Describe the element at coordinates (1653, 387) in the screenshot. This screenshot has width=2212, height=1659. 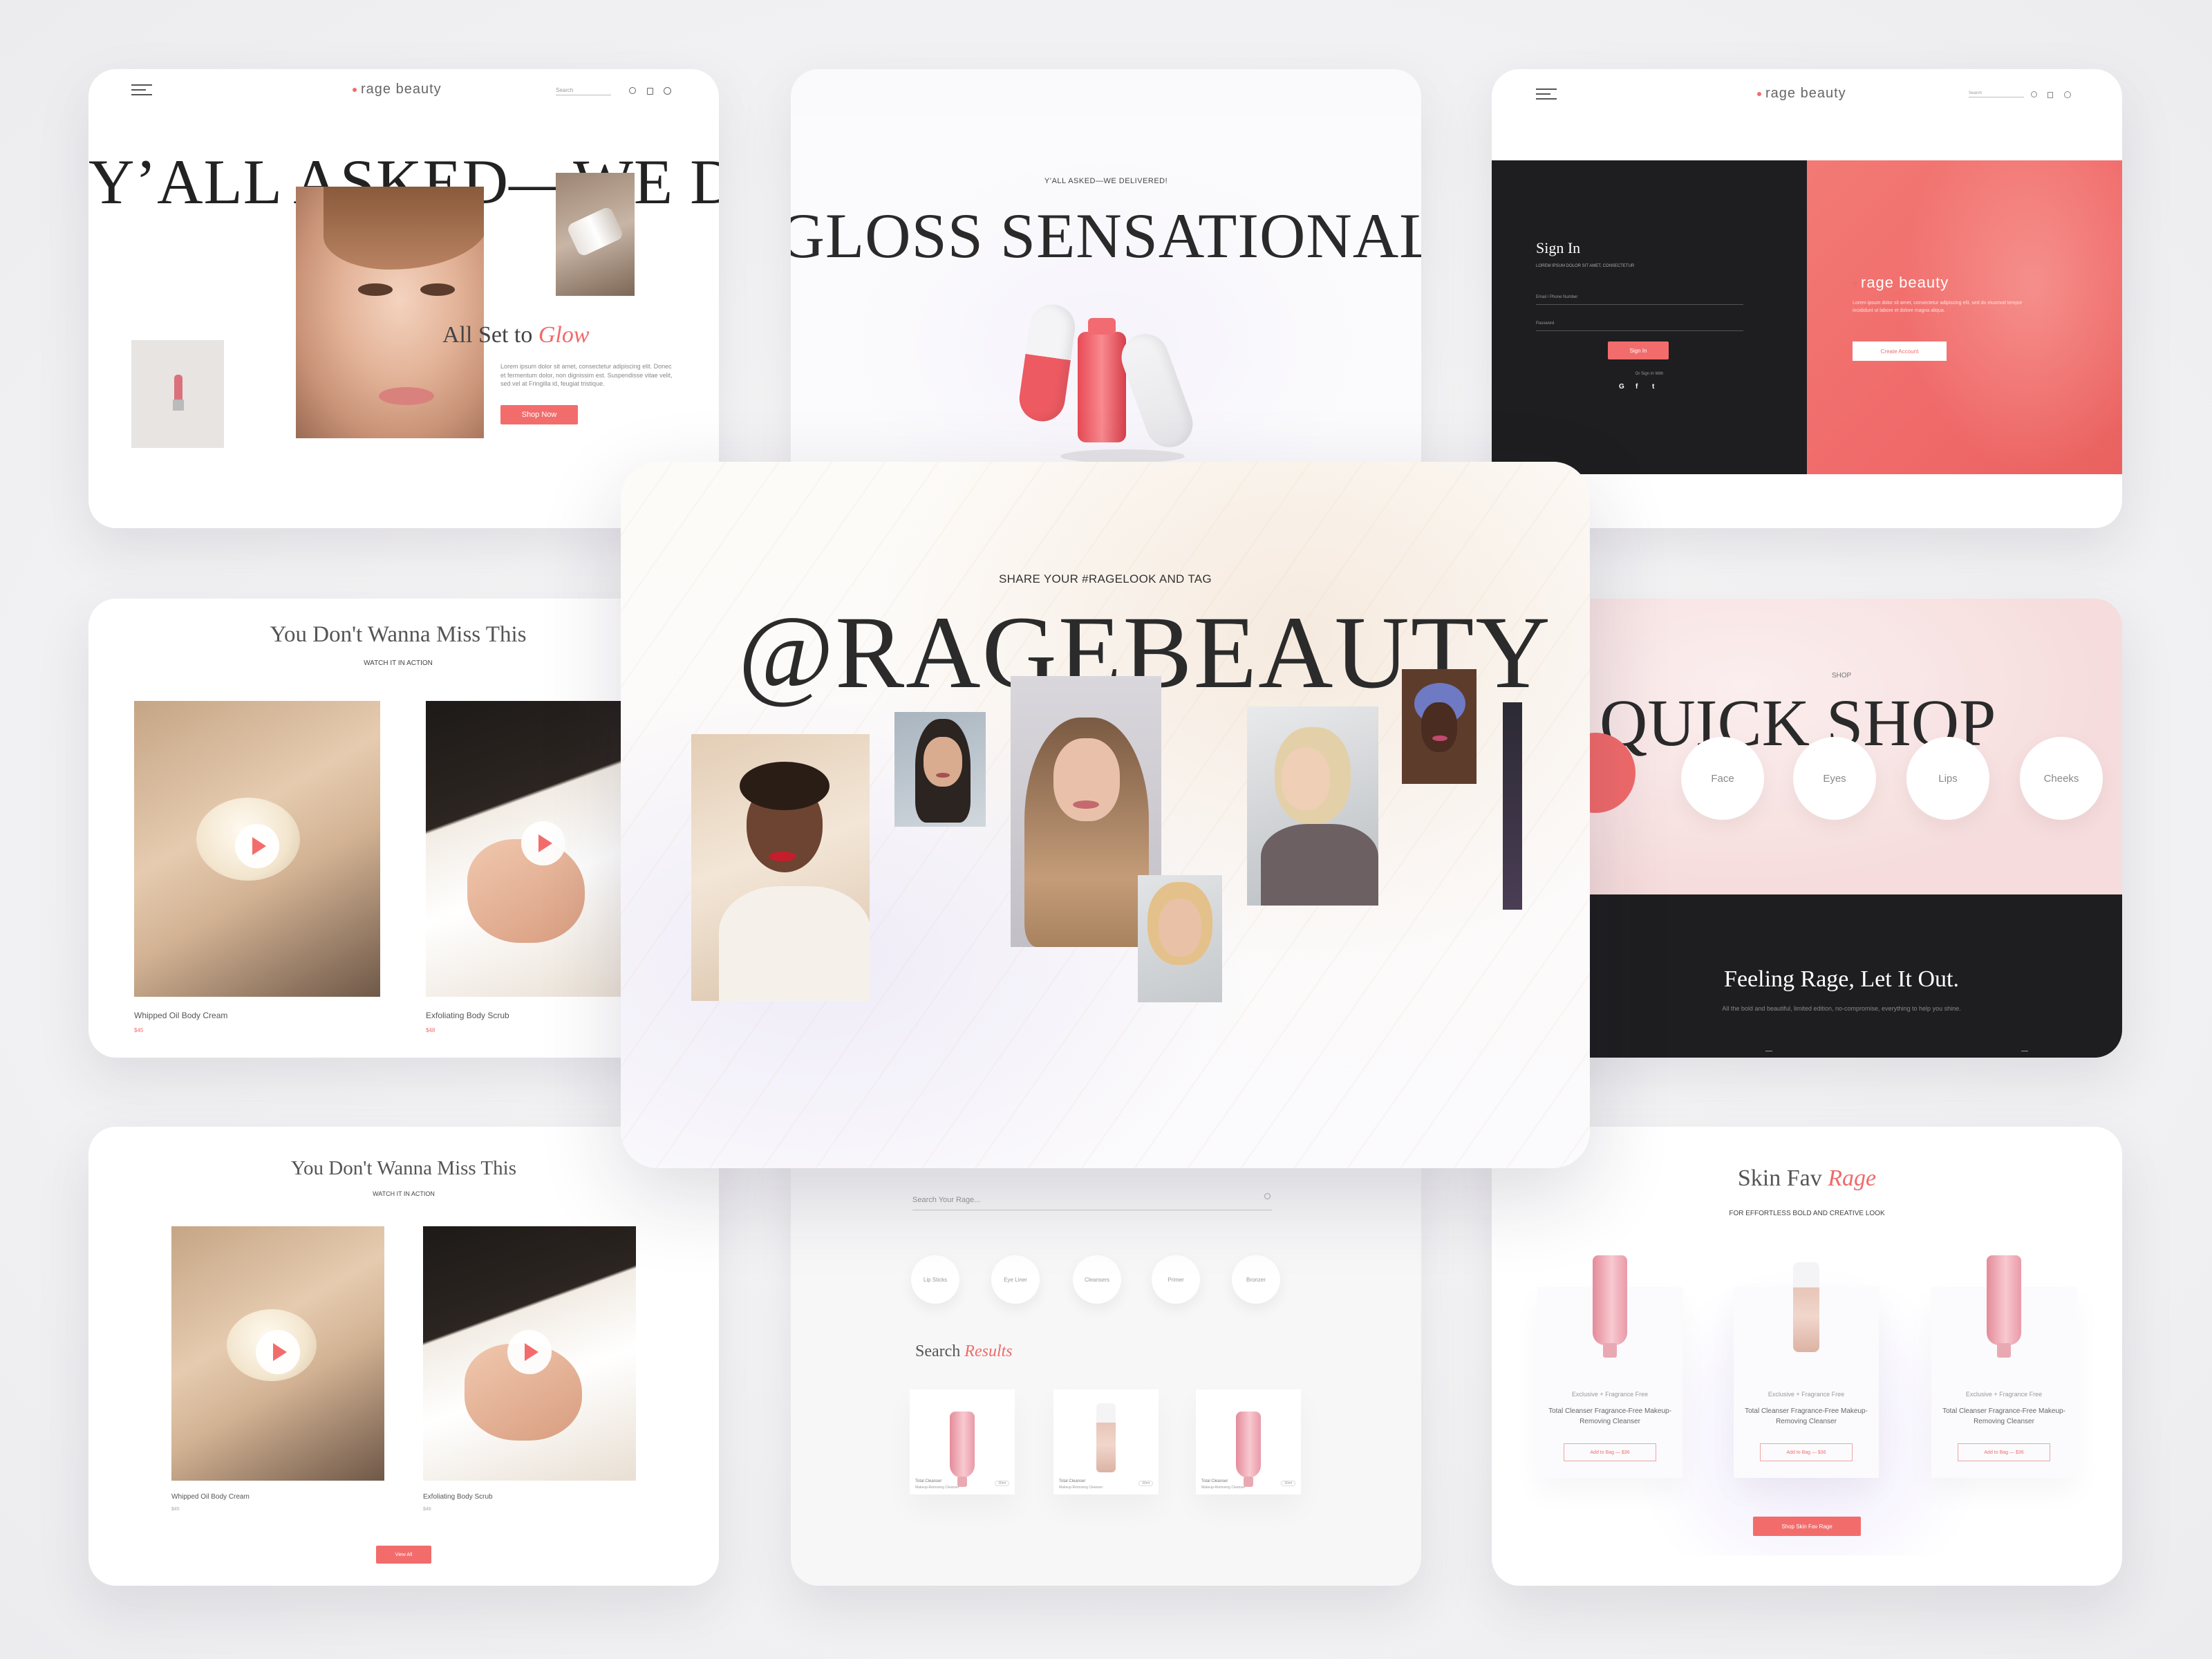
I see `twitter-icon: t` at that location.